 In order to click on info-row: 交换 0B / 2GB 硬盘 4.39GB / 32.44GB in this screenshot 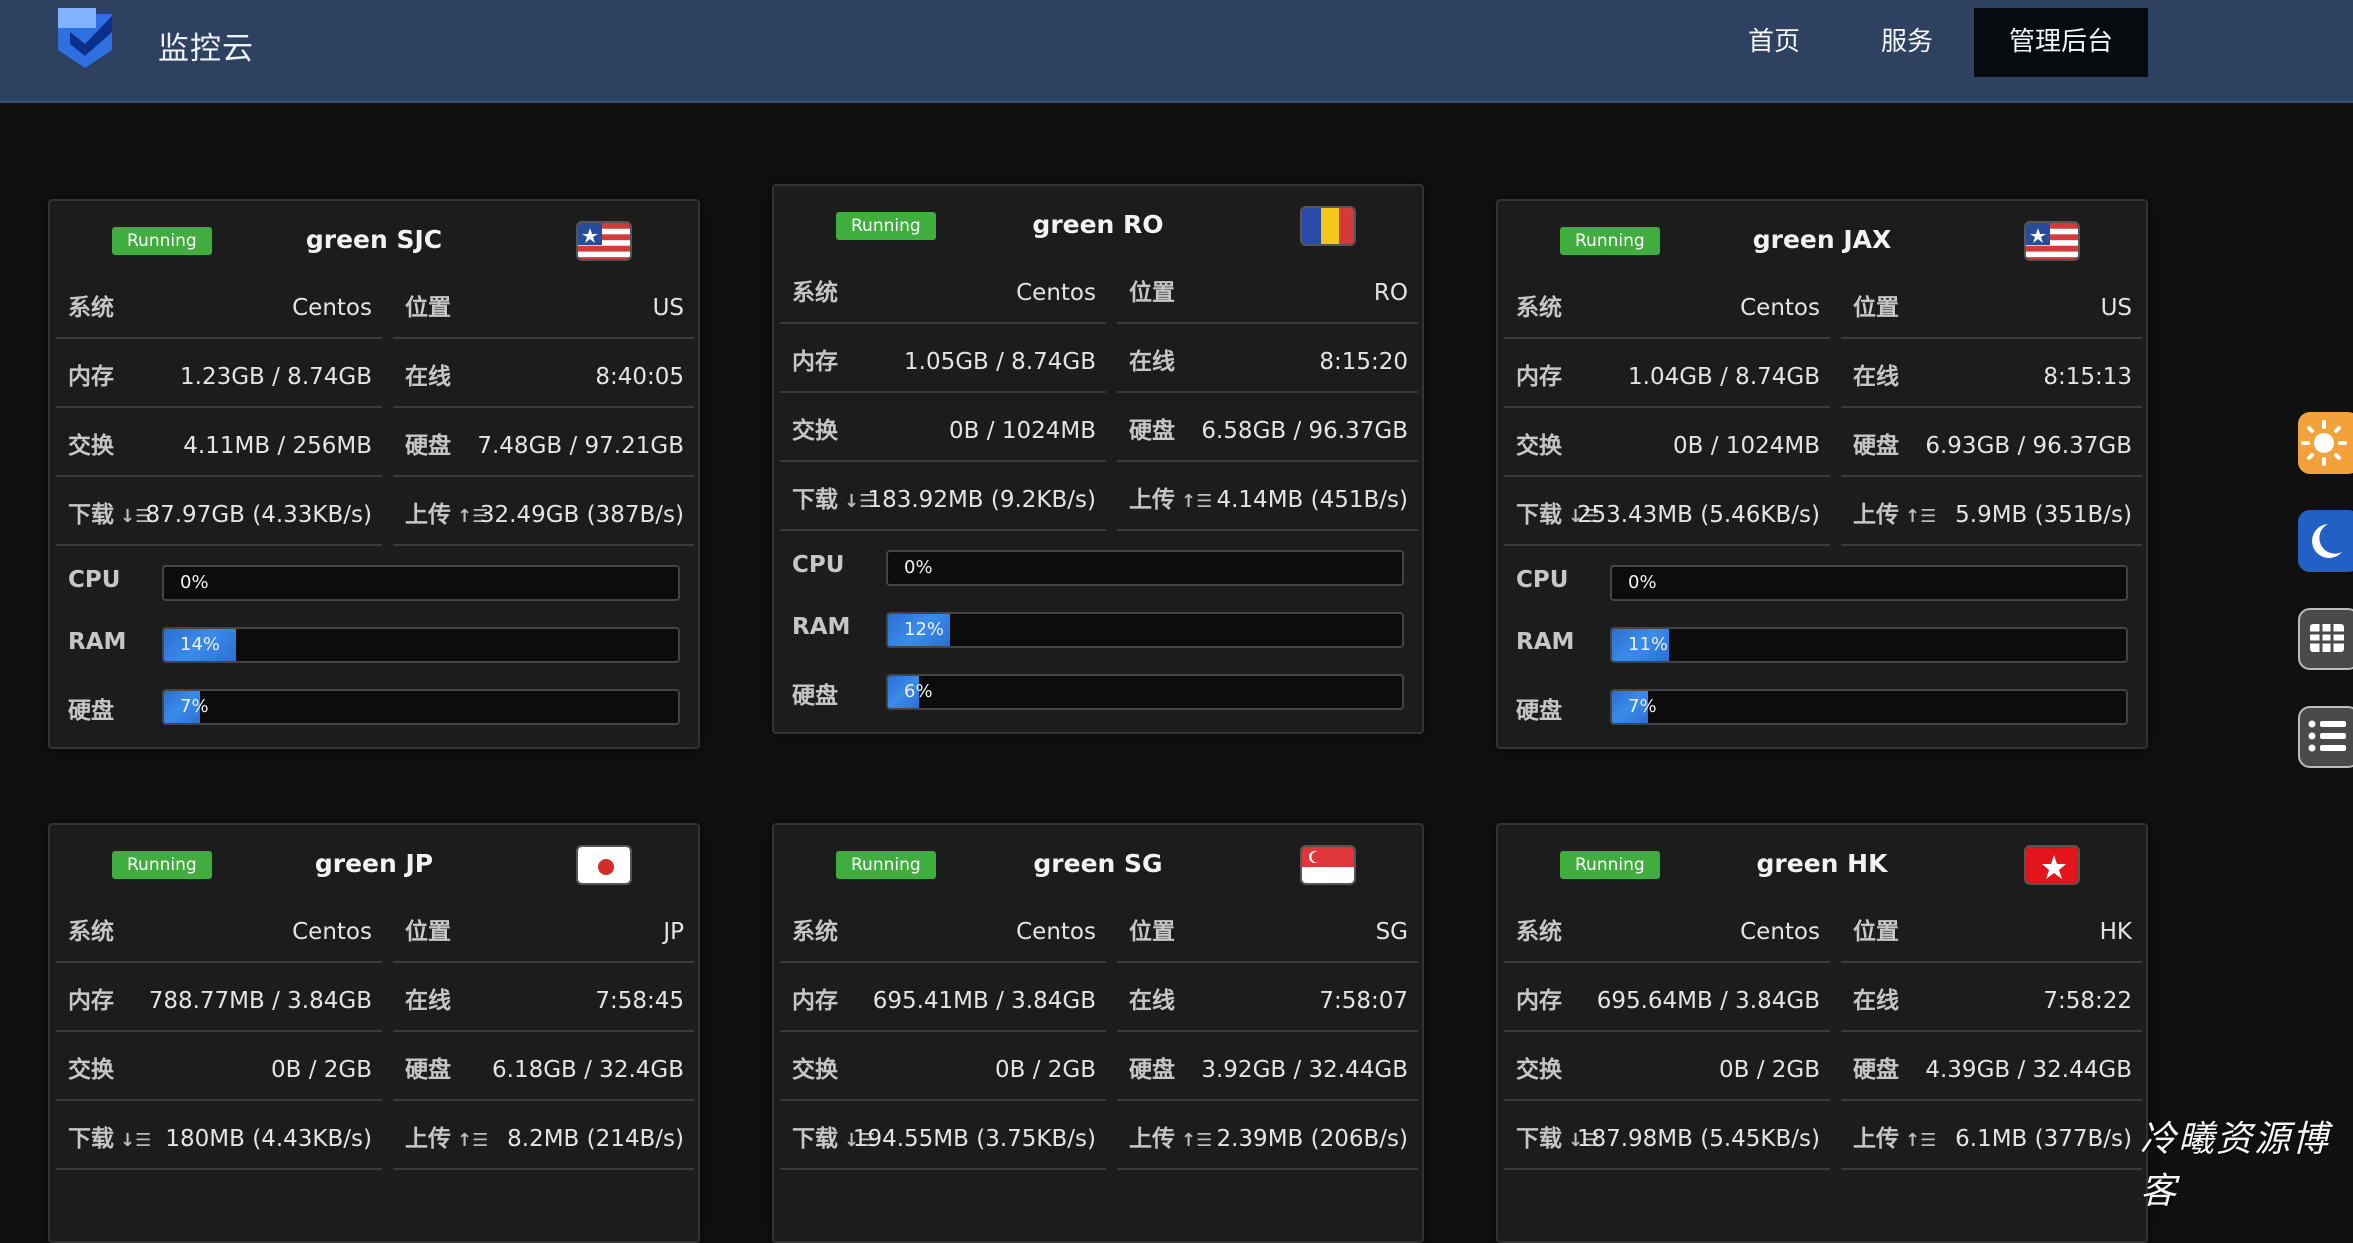, I will do `click(1823, 1073)`.